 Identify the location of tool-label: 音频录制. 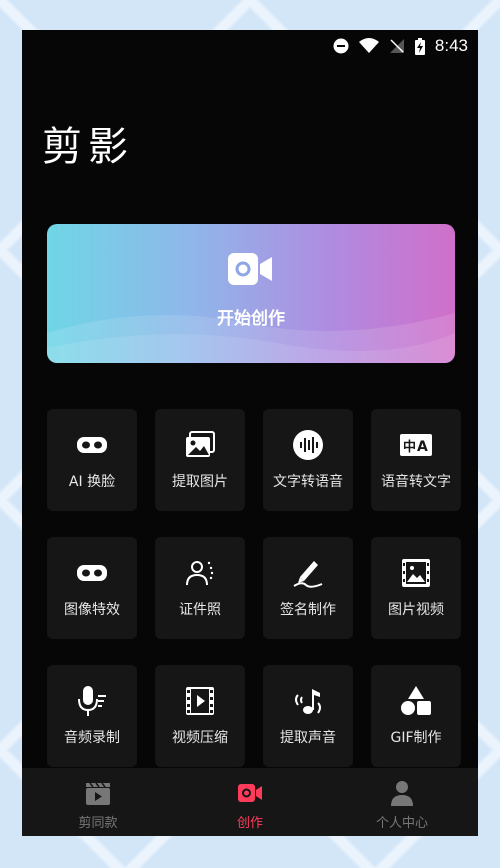
(92, 738).